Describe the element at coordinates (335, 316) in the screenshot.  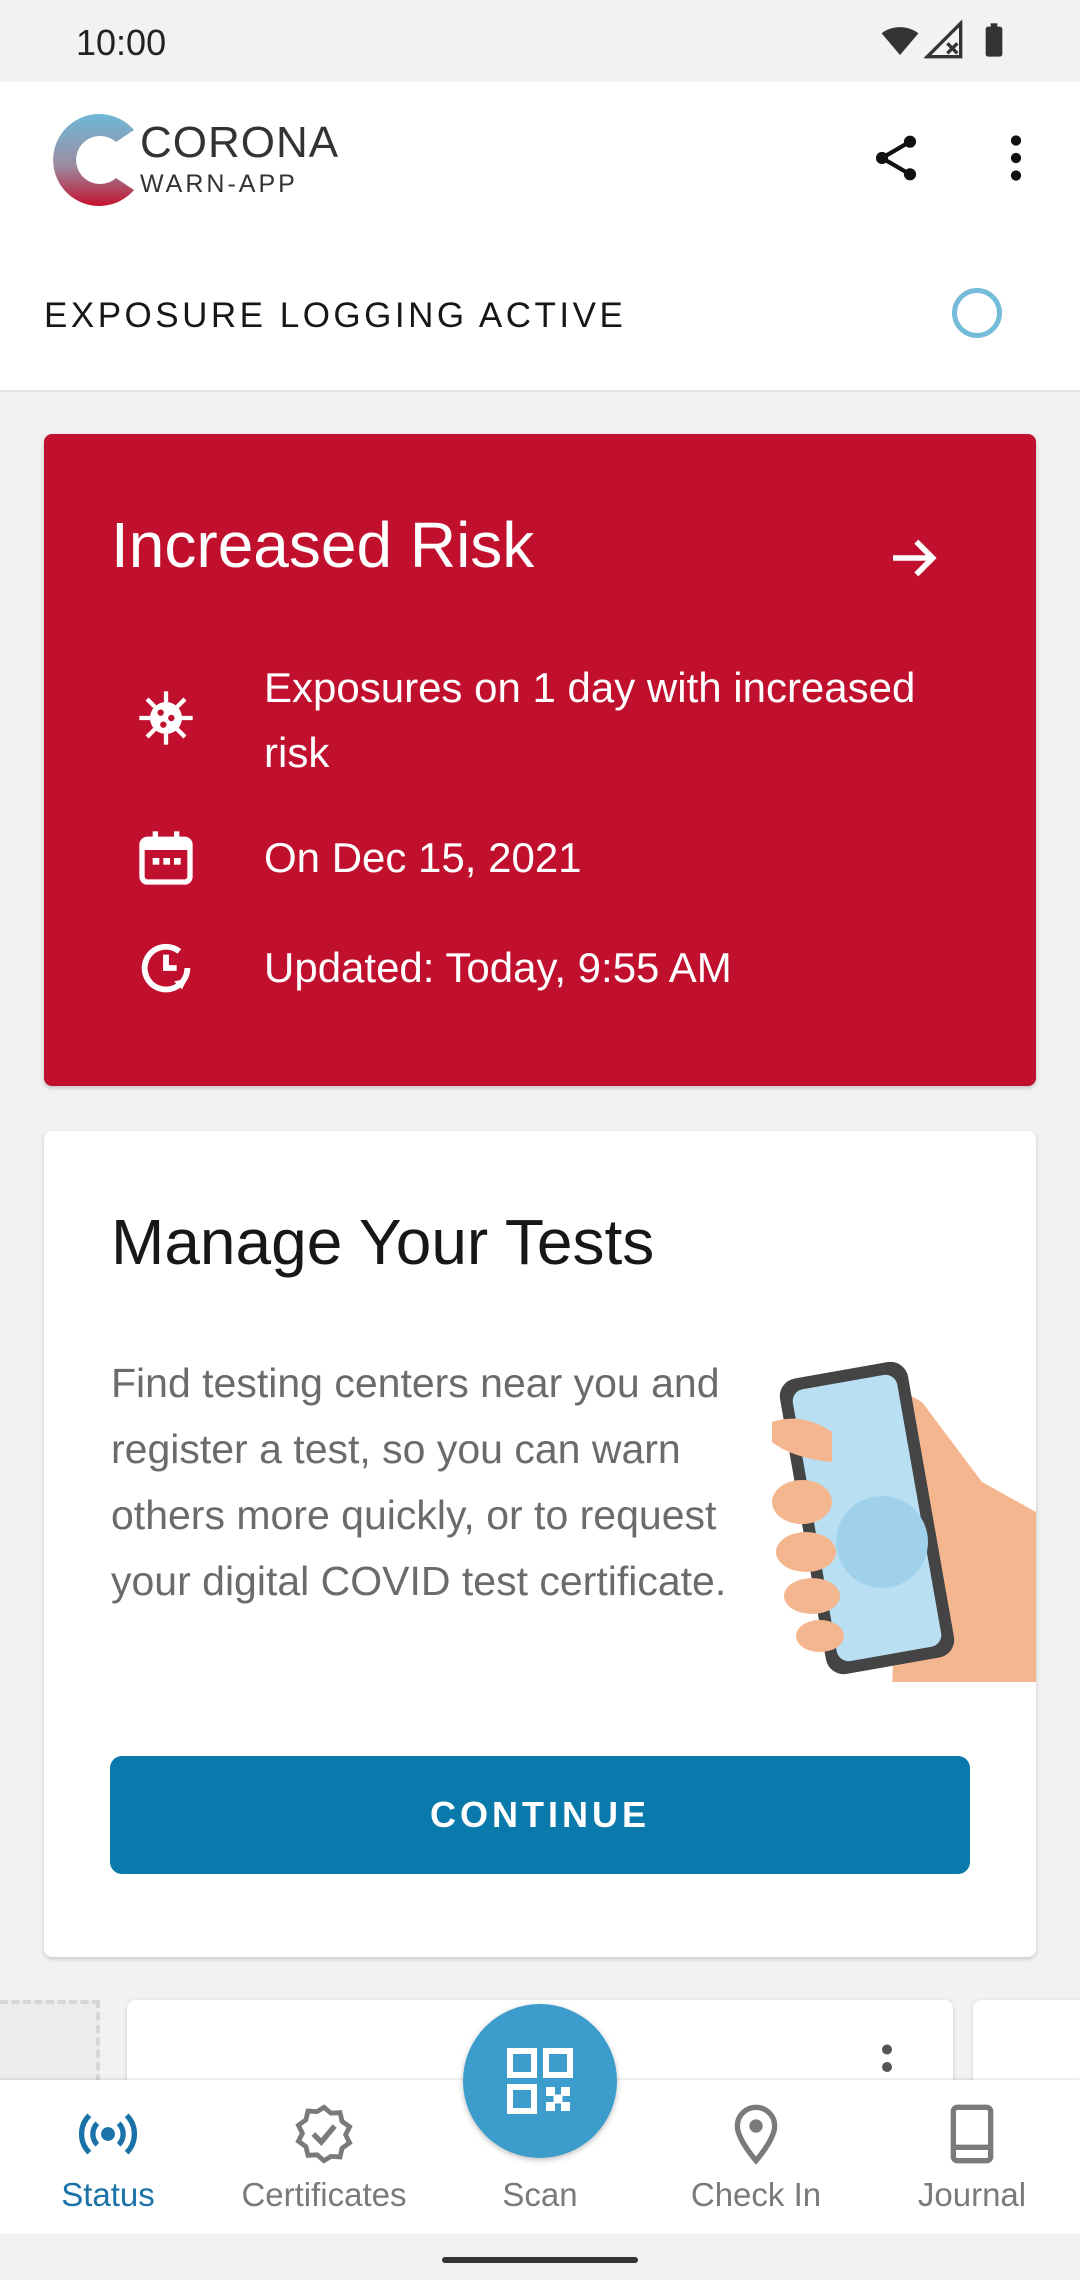
I see `exposure-logging-status: EXPOSURE LOGGING ACTIVE` at that location.